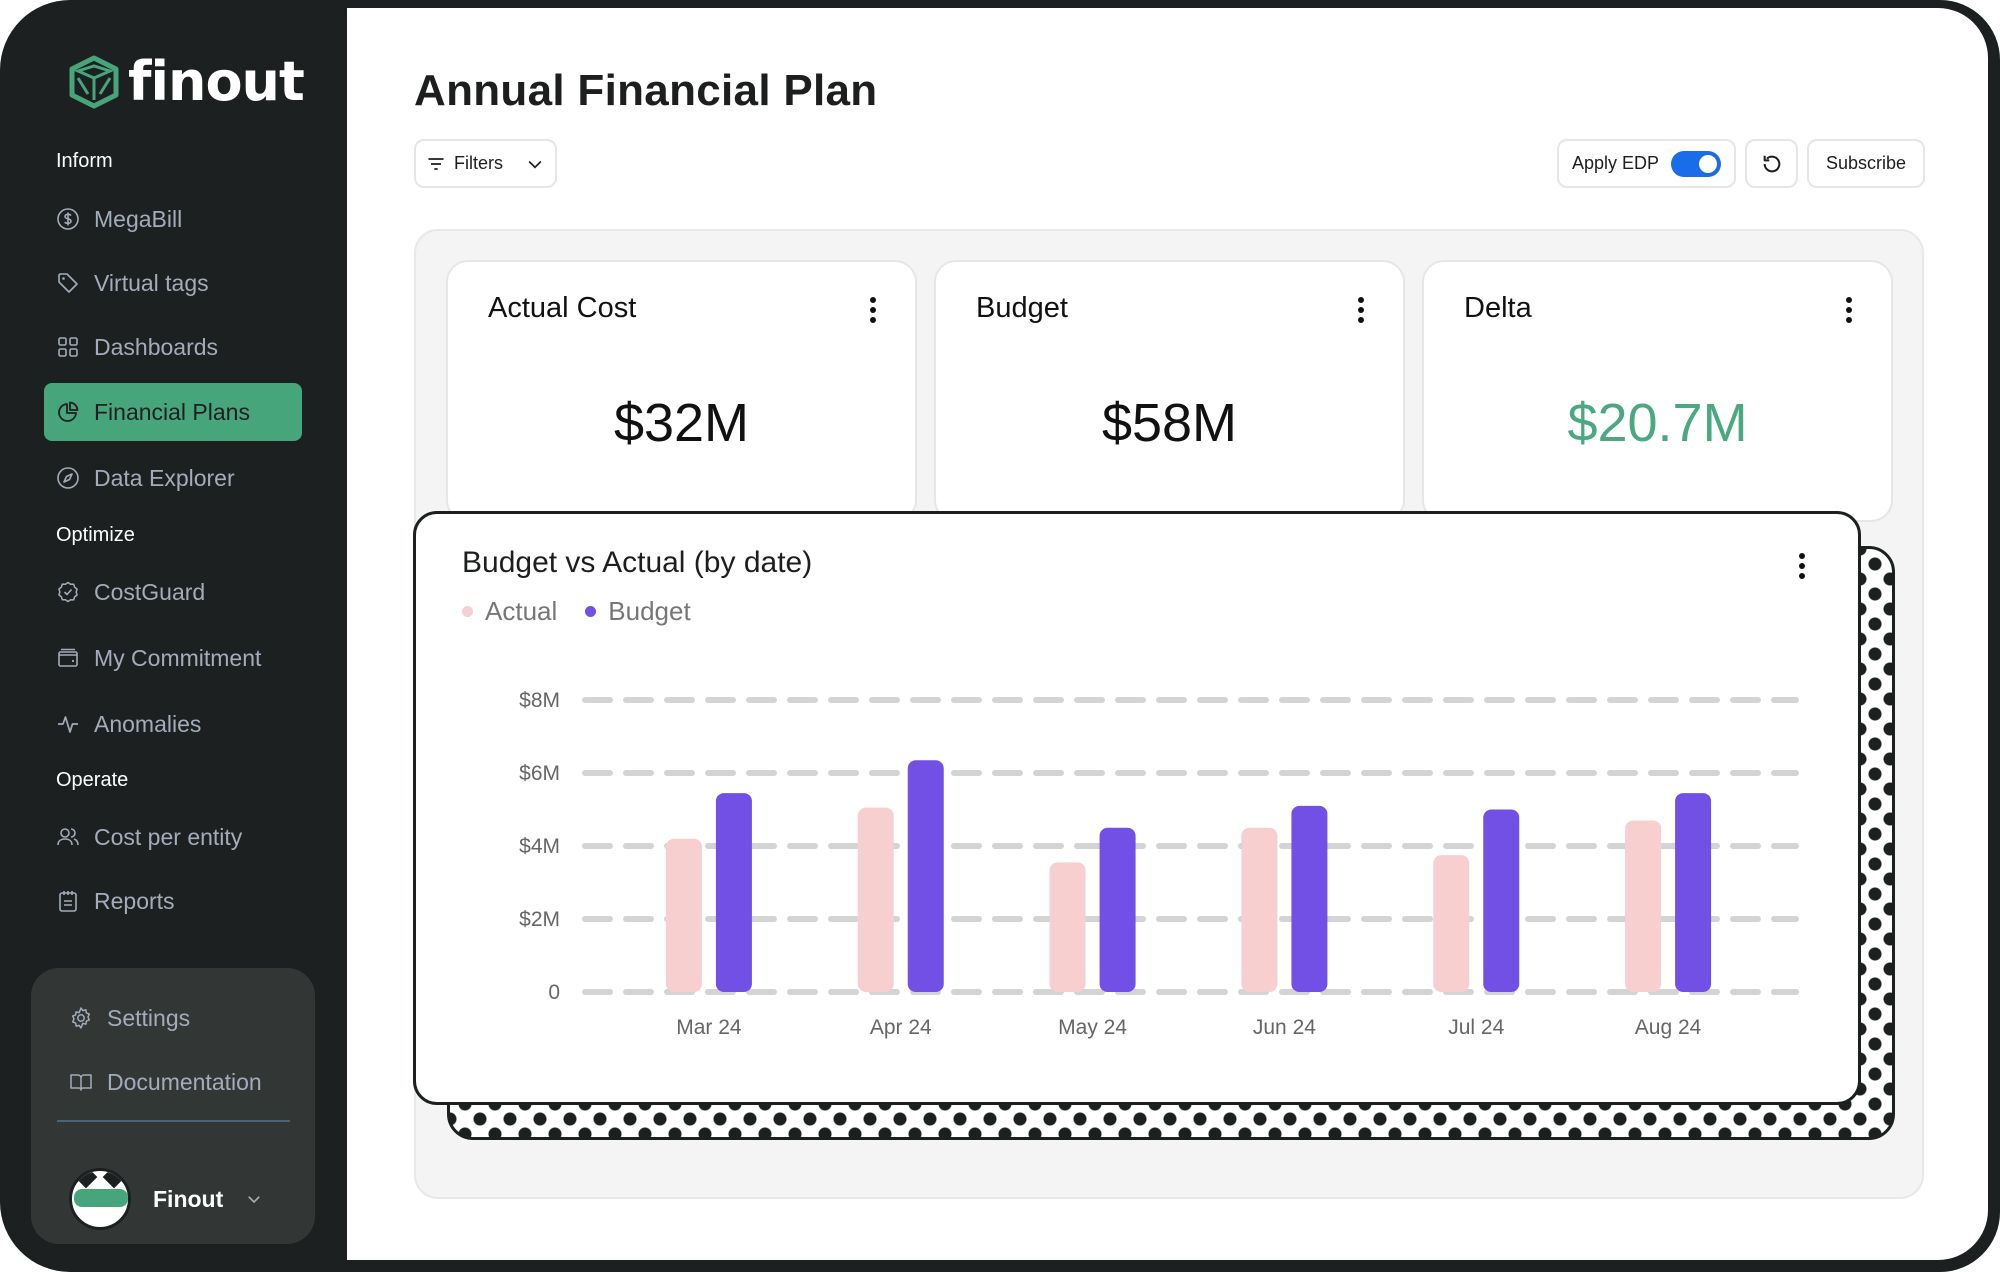 Image resolution: width=2000 pixels, height=1272 pixels. Describe the element at coordinates (1708, 163) in the screenshot. I see `toggle-knob` at that location.